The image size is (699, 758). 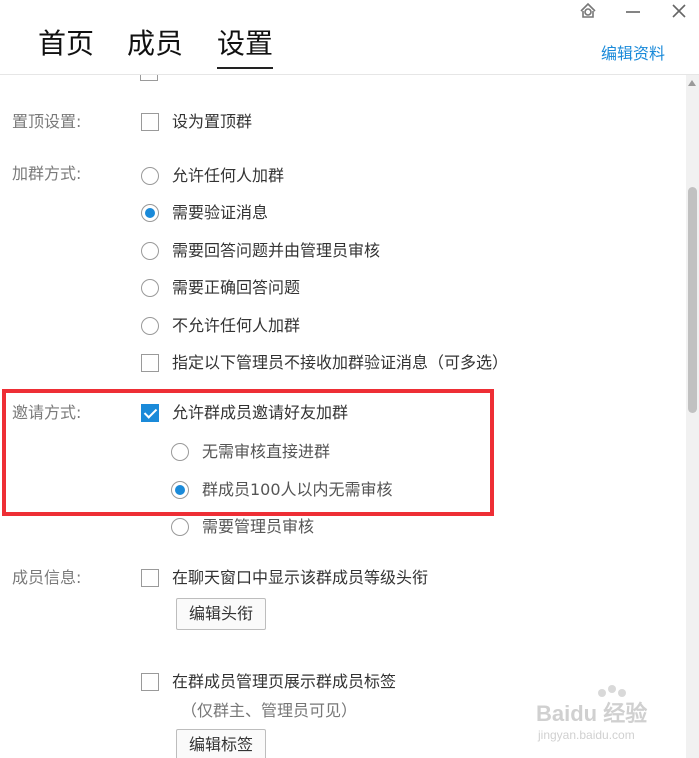 I want to click on minimize-icon, so click(x=633, y=11).